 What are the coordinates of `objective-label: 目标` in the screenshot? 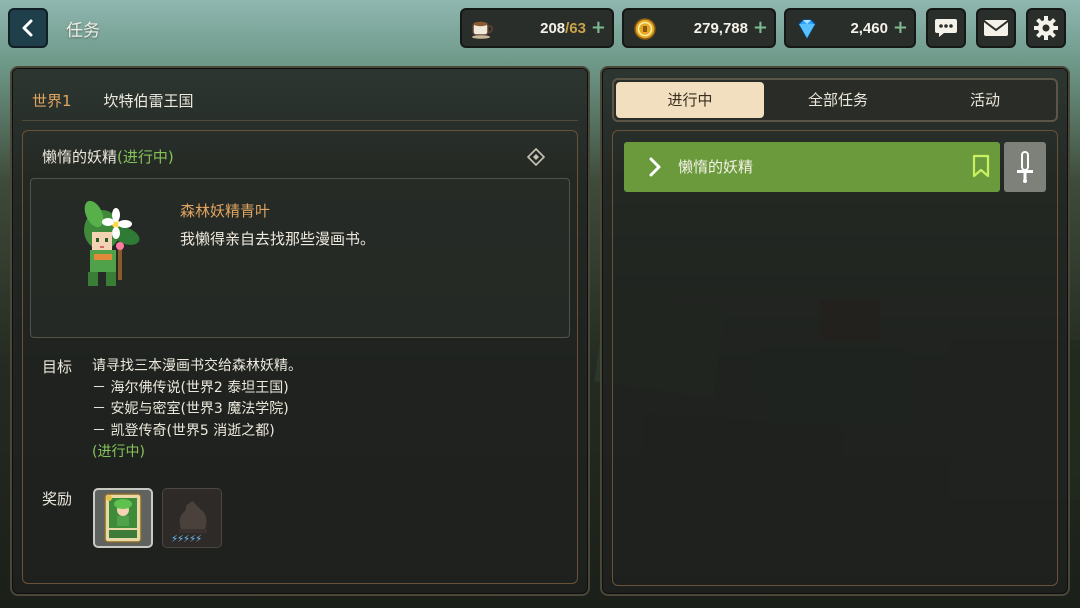 It's located at (57, 367).